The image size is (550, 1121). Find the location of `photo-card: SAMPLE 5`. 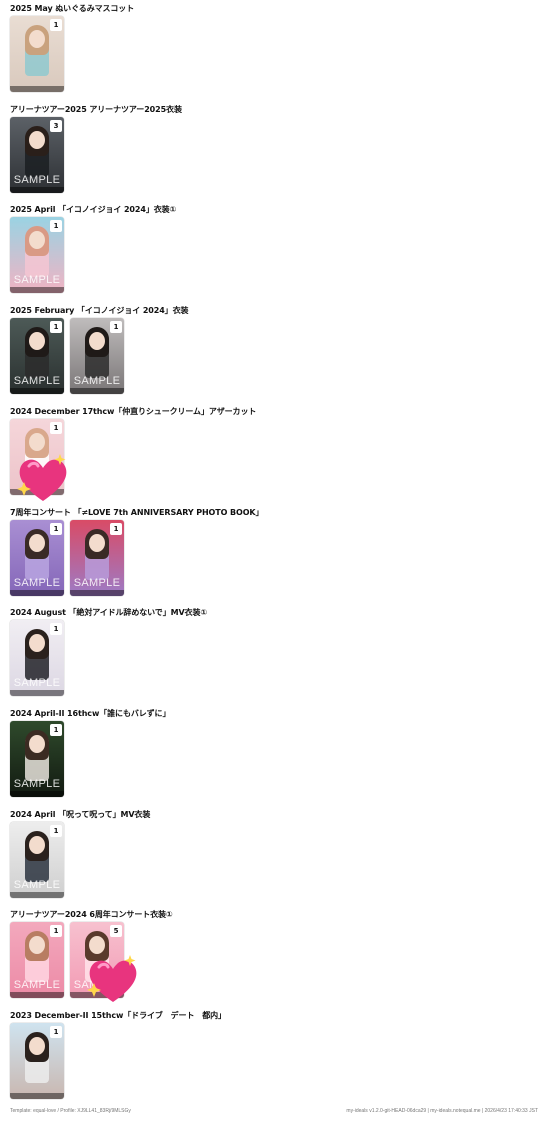

photo-card: SAMPLE 5 is located at coordinates (97, 960).